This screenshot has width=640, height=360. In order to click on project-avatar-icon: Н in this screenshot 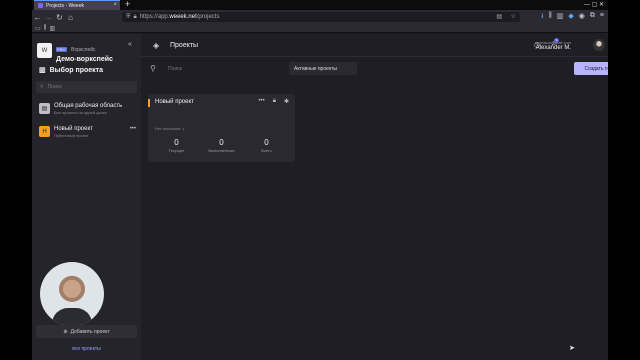, I will do `click(44, 131)`.